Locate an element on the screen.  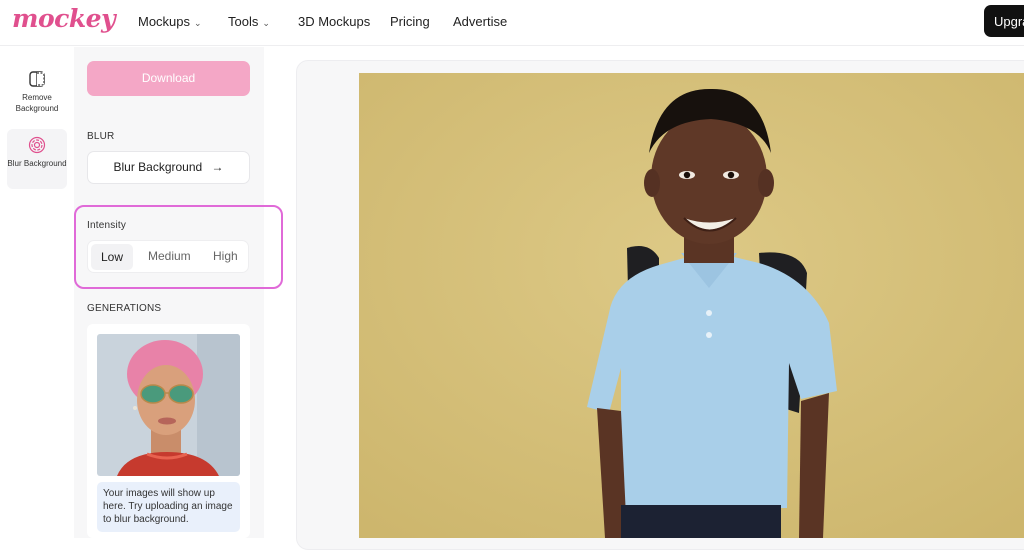
nav-mockups: Mockups ⌄ is located at coordinates (170, 21).